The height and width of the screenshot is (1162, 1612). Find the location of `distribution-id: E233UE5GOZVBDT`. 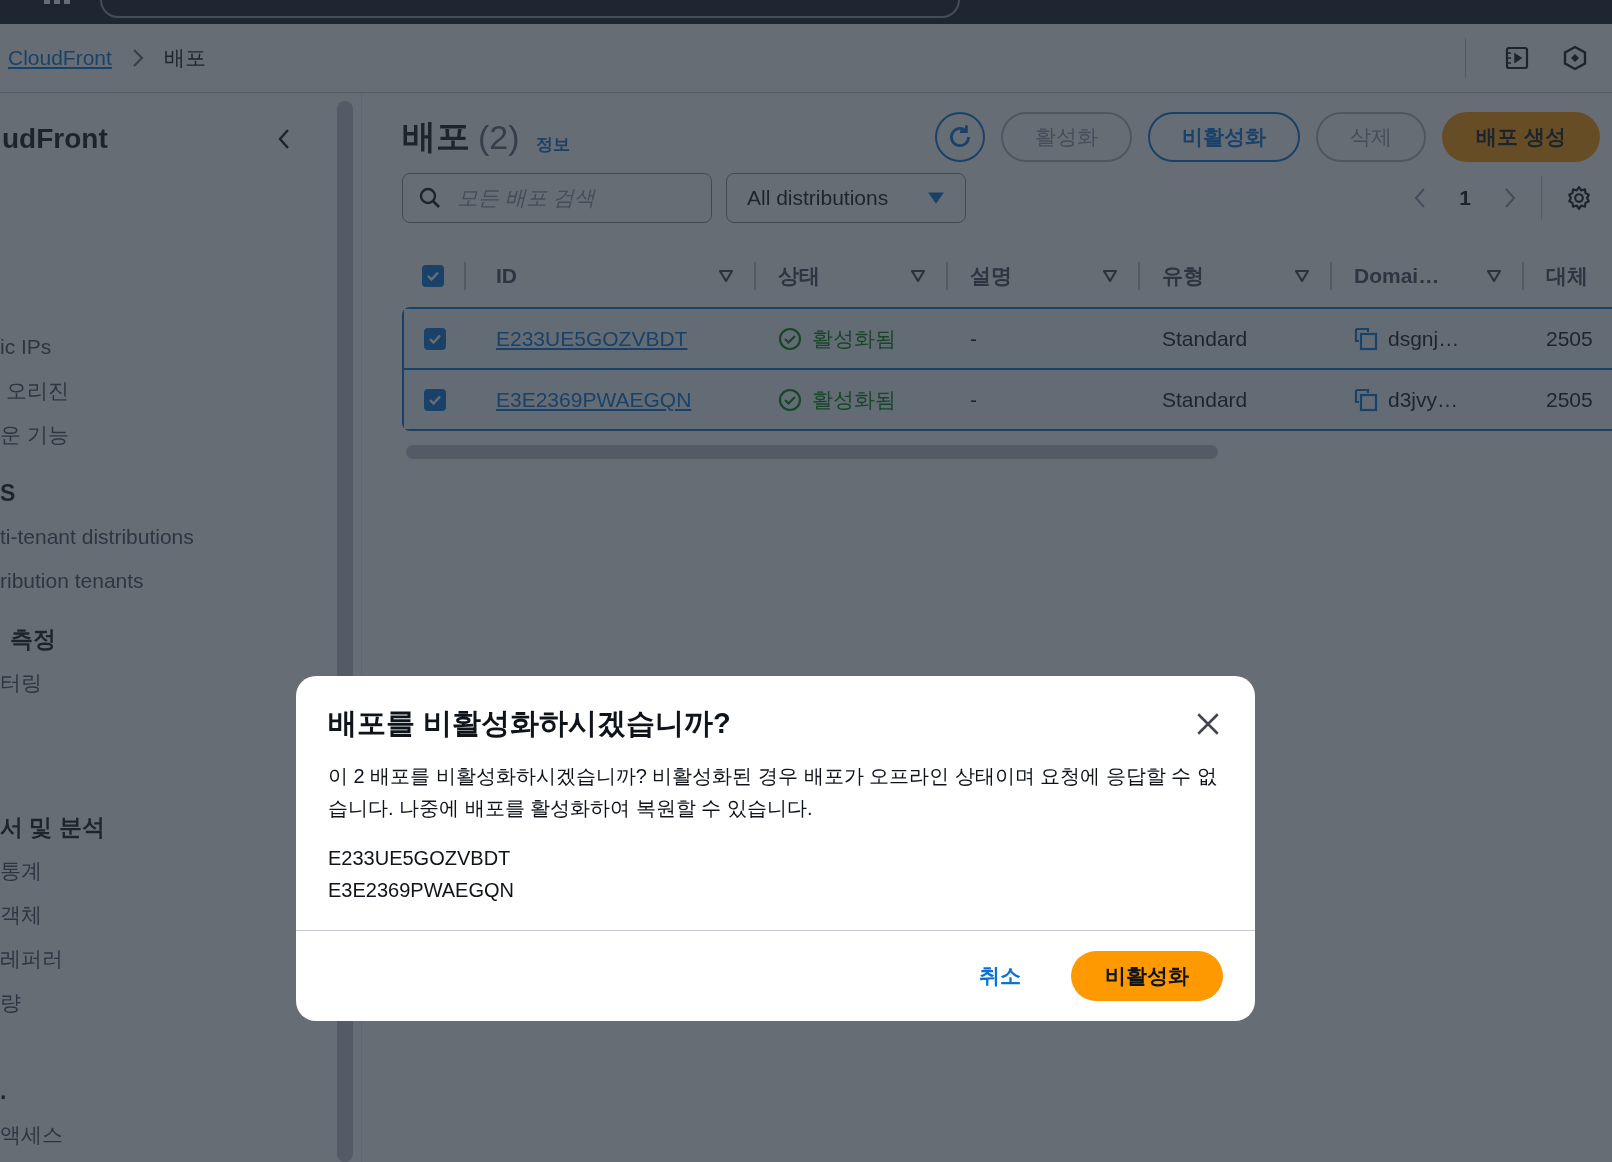

distribution-id: E233UE5GOZVBDT is located at coordinates (420, 858).